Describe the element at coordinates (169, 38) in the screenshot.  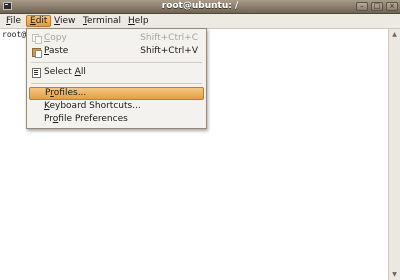
I see `copy-shortcut: Shift+Ctrl+C` at that location.